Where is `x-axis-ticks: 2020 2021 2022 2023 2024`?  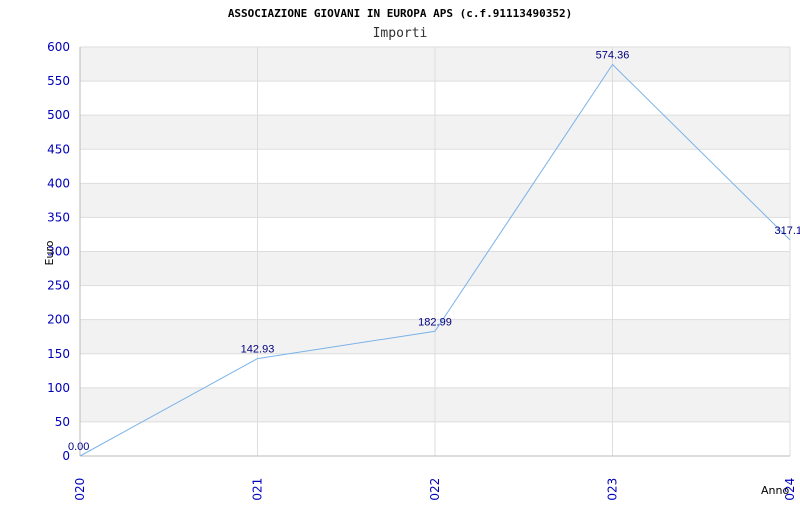
x-axis-ticks: 2020 2021 2022 2023 2024 is located at coordinates (435, 491).